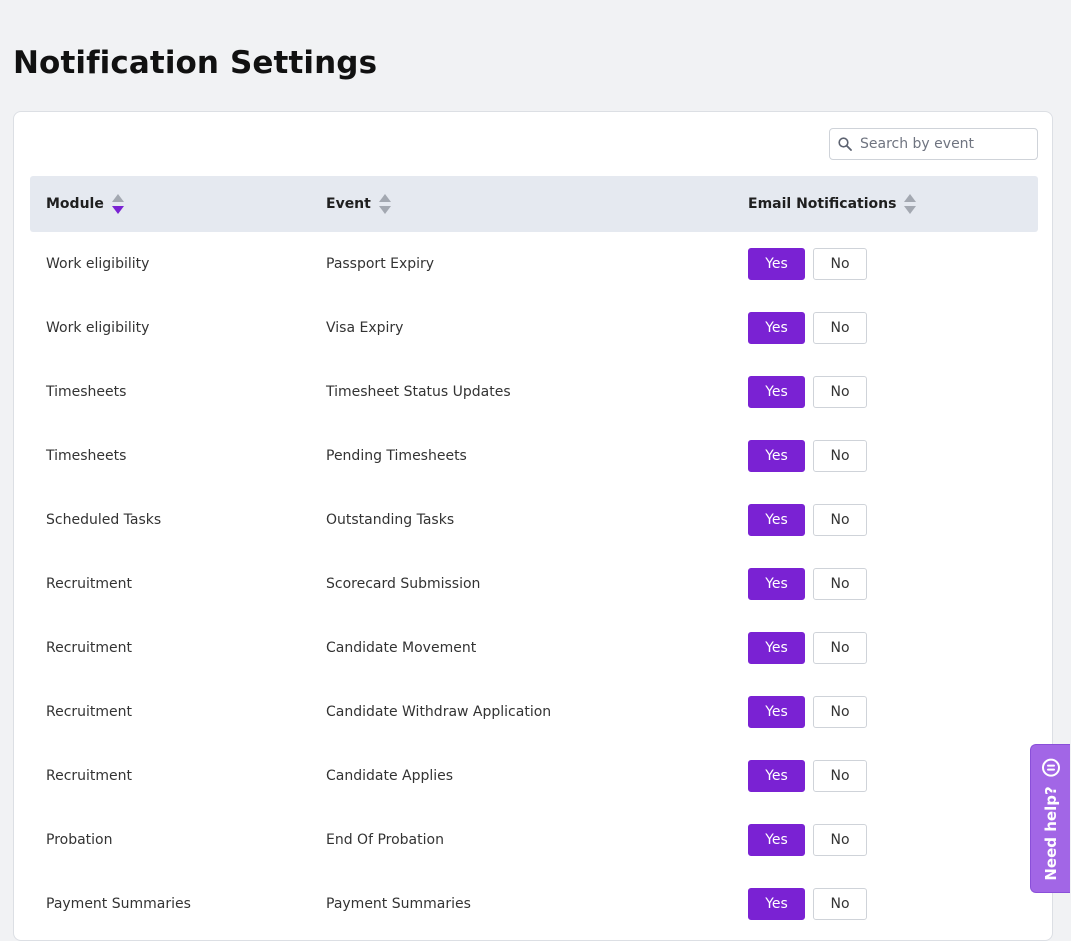 The image size is (1071, 941). I want to click on column-header-event: Event, so click(359, 204).